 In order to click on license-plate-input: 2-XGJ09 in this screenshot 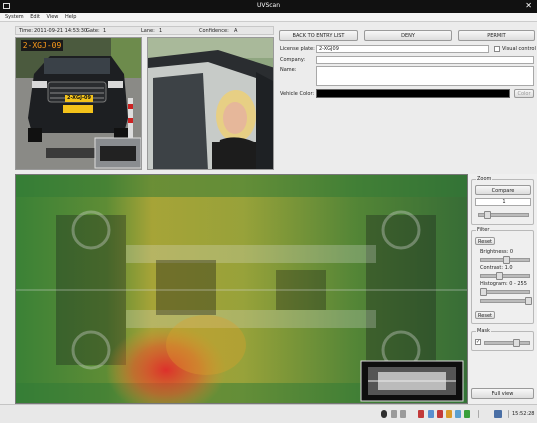, I will do `click(402, 49)`.